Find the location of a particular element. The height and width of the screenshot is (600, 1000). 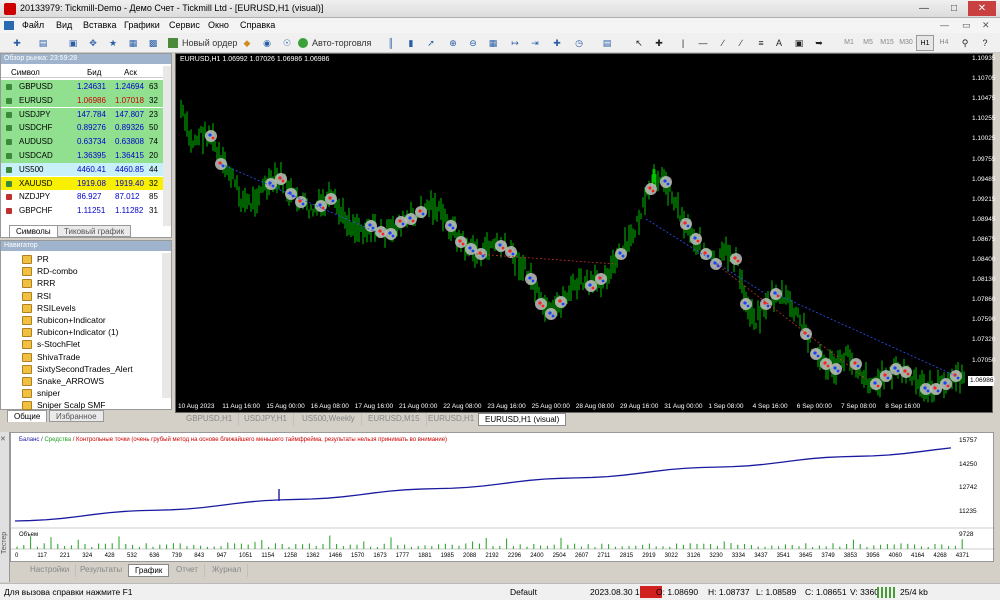

timeframe-m15: M15 is located at coordinates (887, 43).